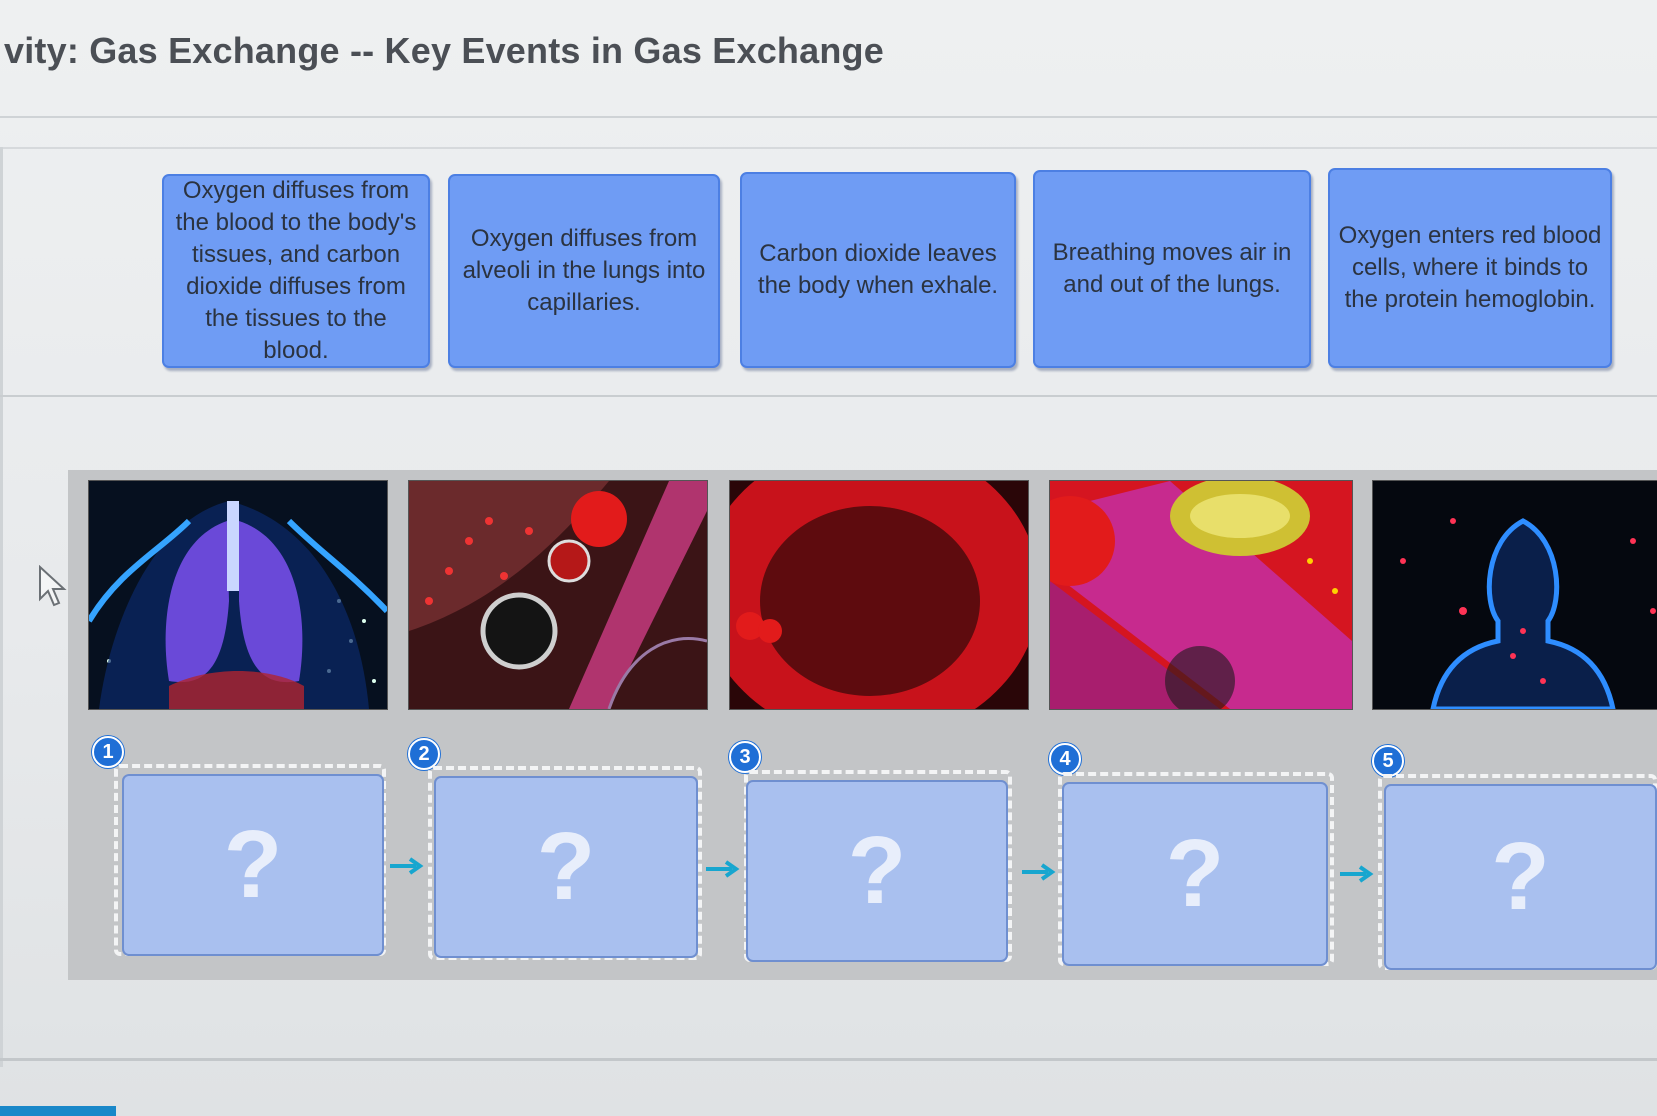 This screenshot has height=1116, width=1657. What do you see at coordinates (558, 595) in the screenshot?
I see `alveoli-capillary-image` at bounding box center [558, 595].